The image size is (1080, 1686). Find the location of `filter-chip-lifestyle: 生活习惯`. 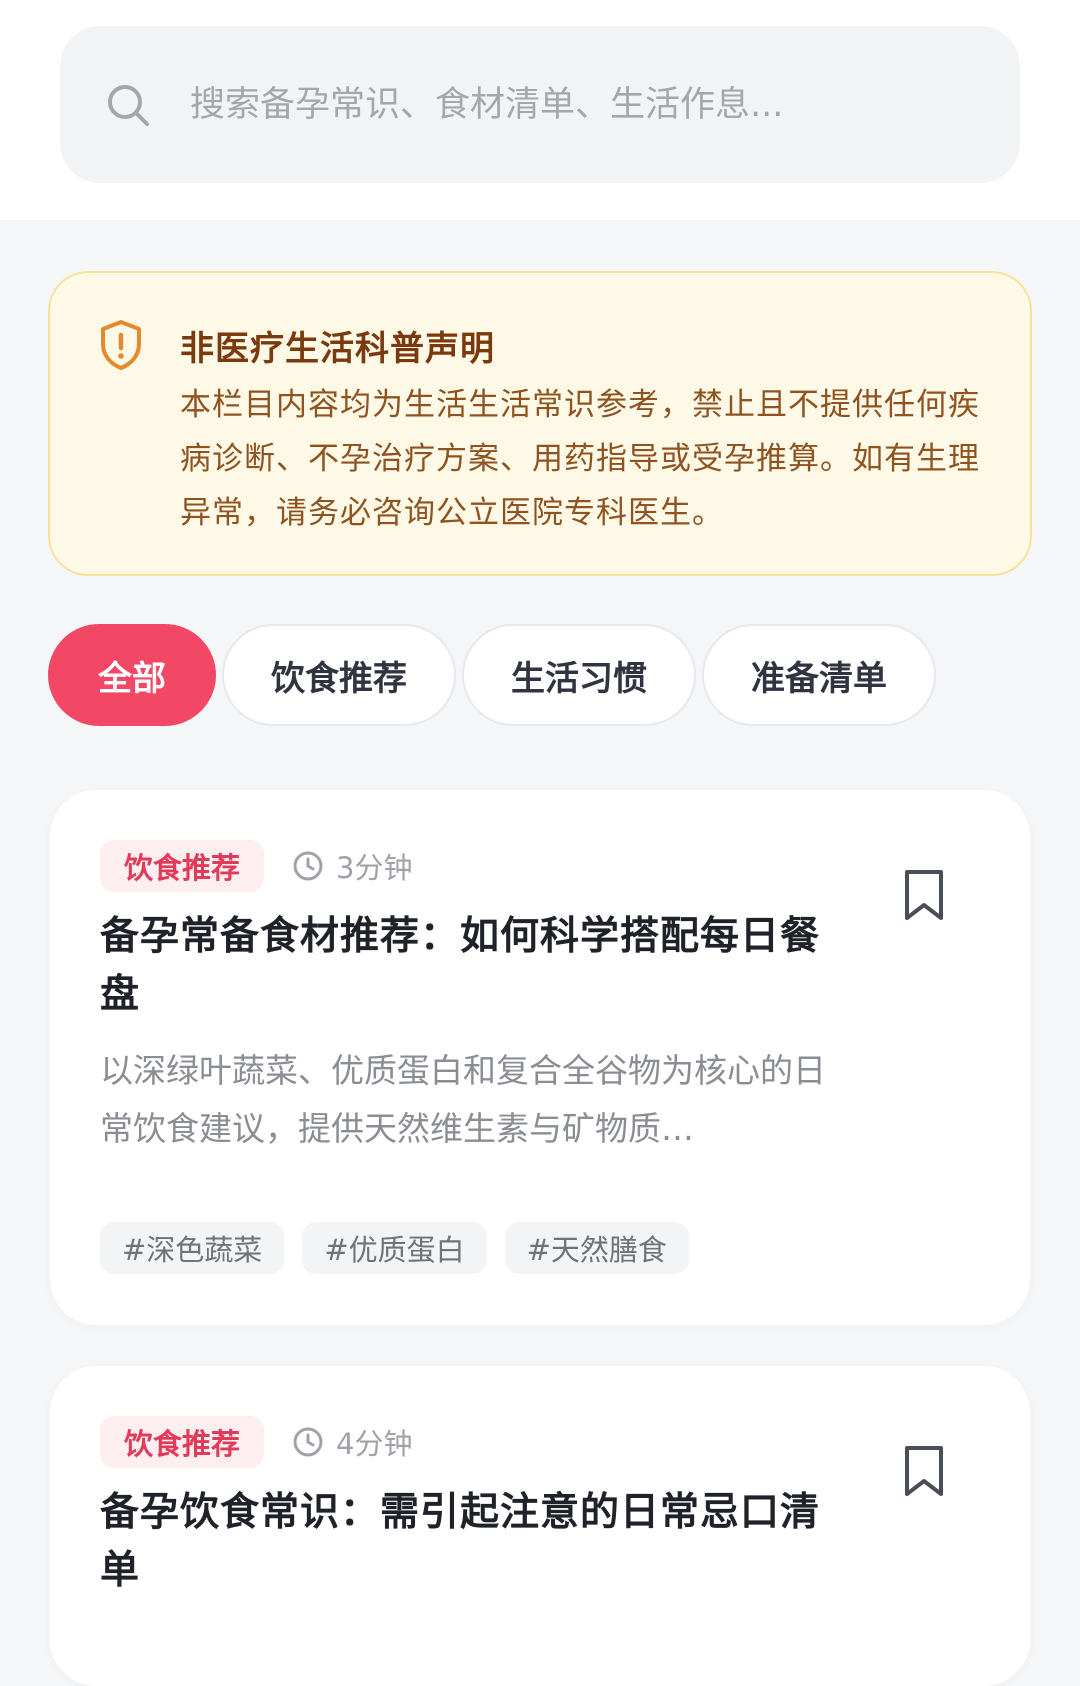

filter-chip-lifestyle: 生活习惯 is located at coordinates (579, 675).